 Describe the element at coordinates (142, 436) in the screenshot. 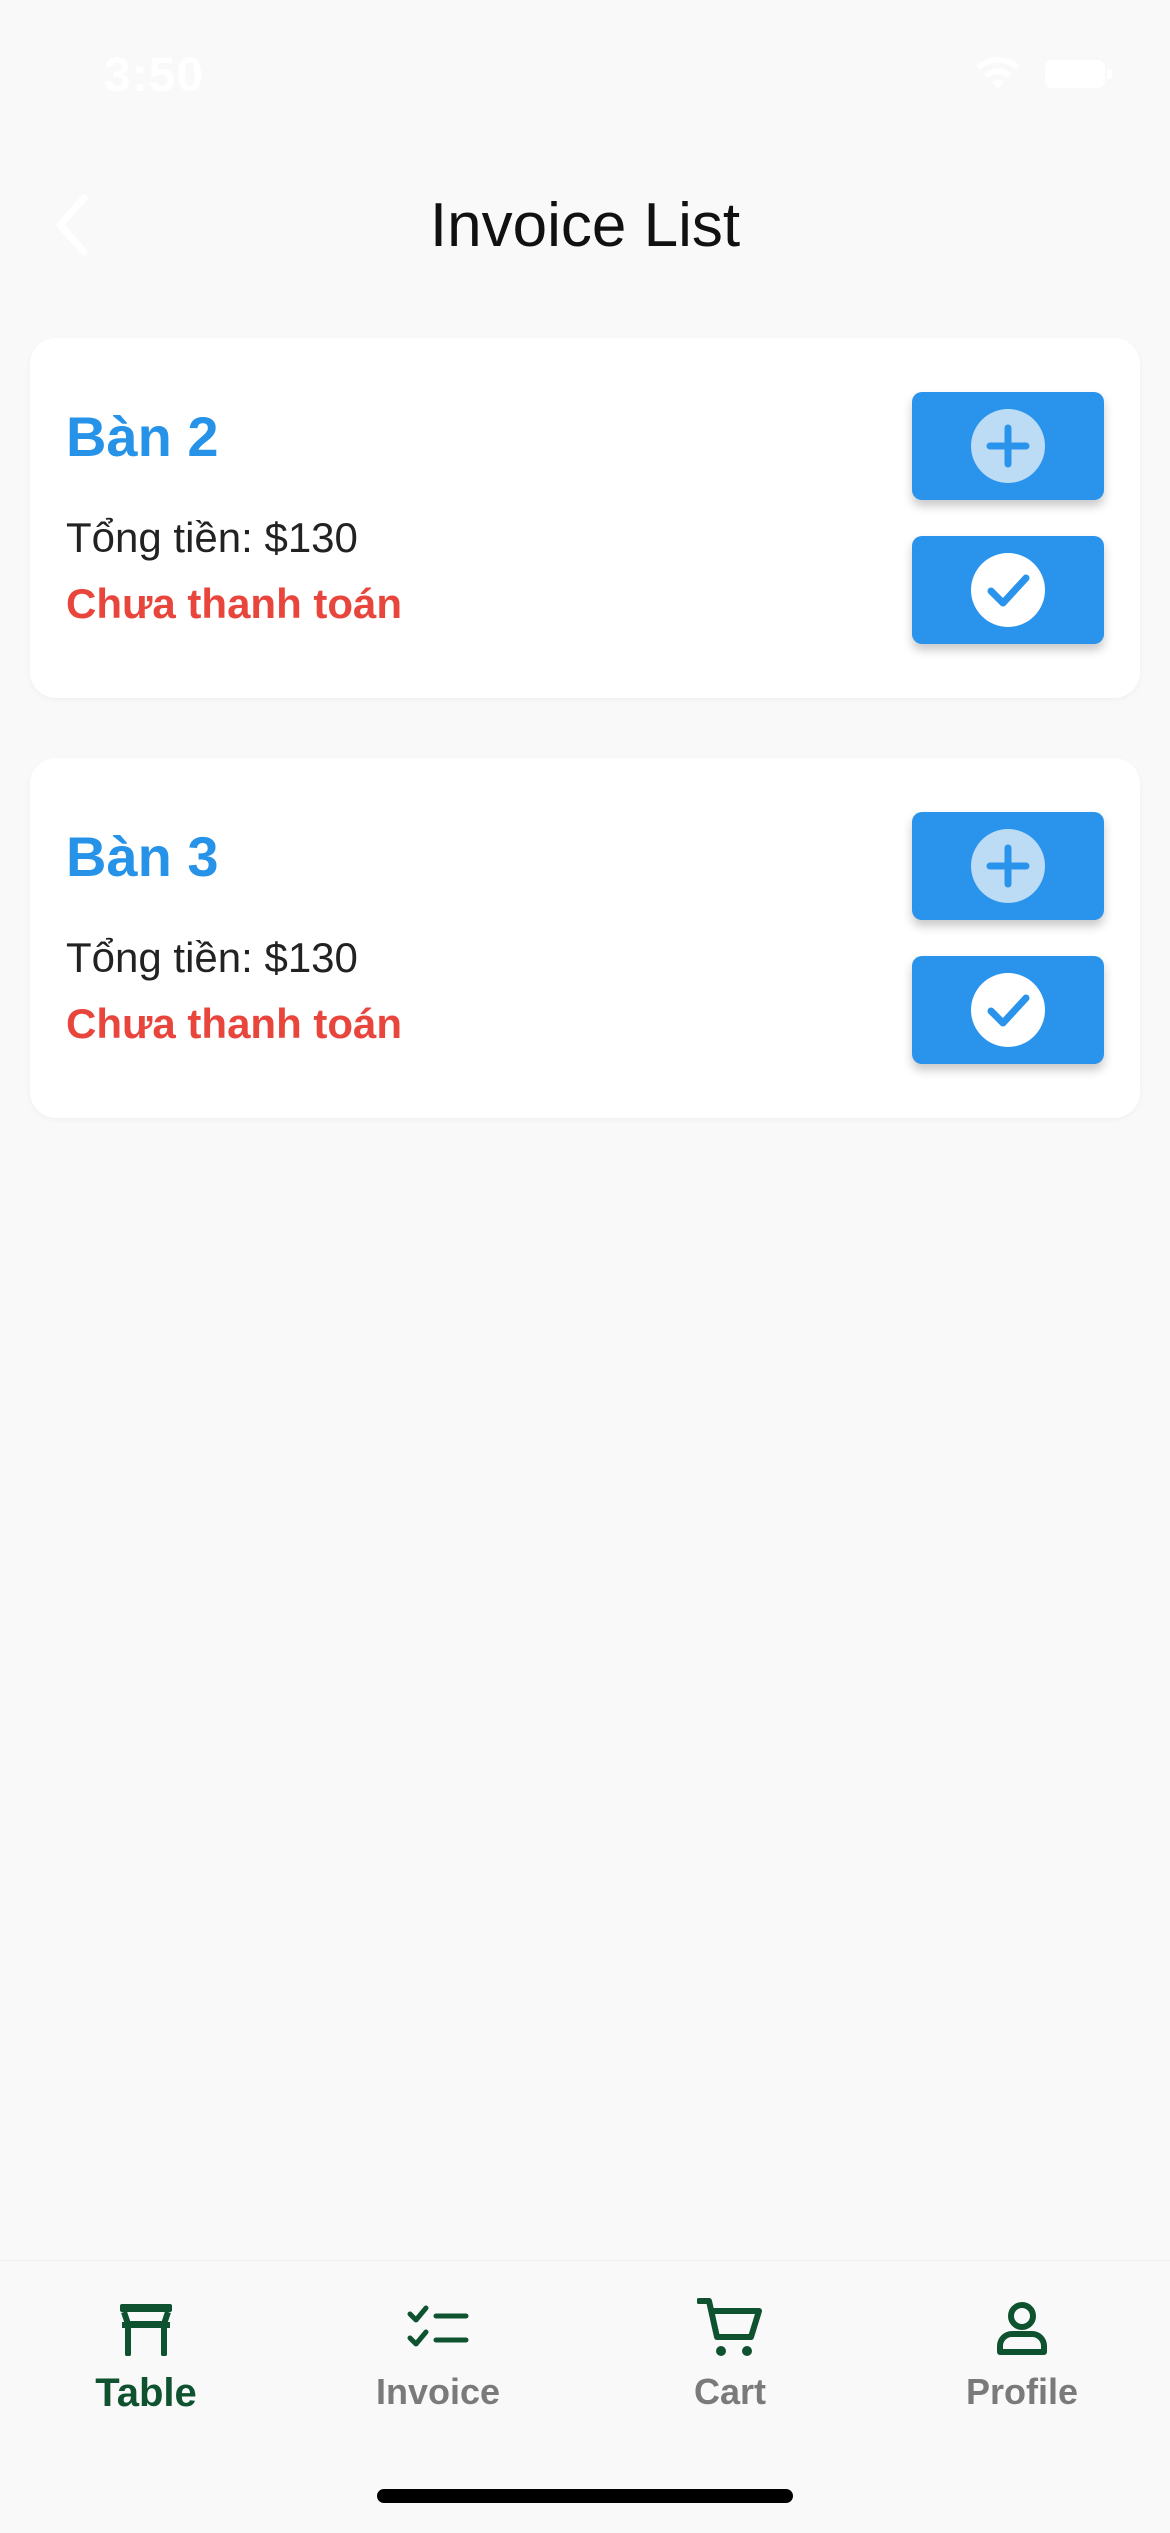

I see `table-name: Bàn 2` at that location.